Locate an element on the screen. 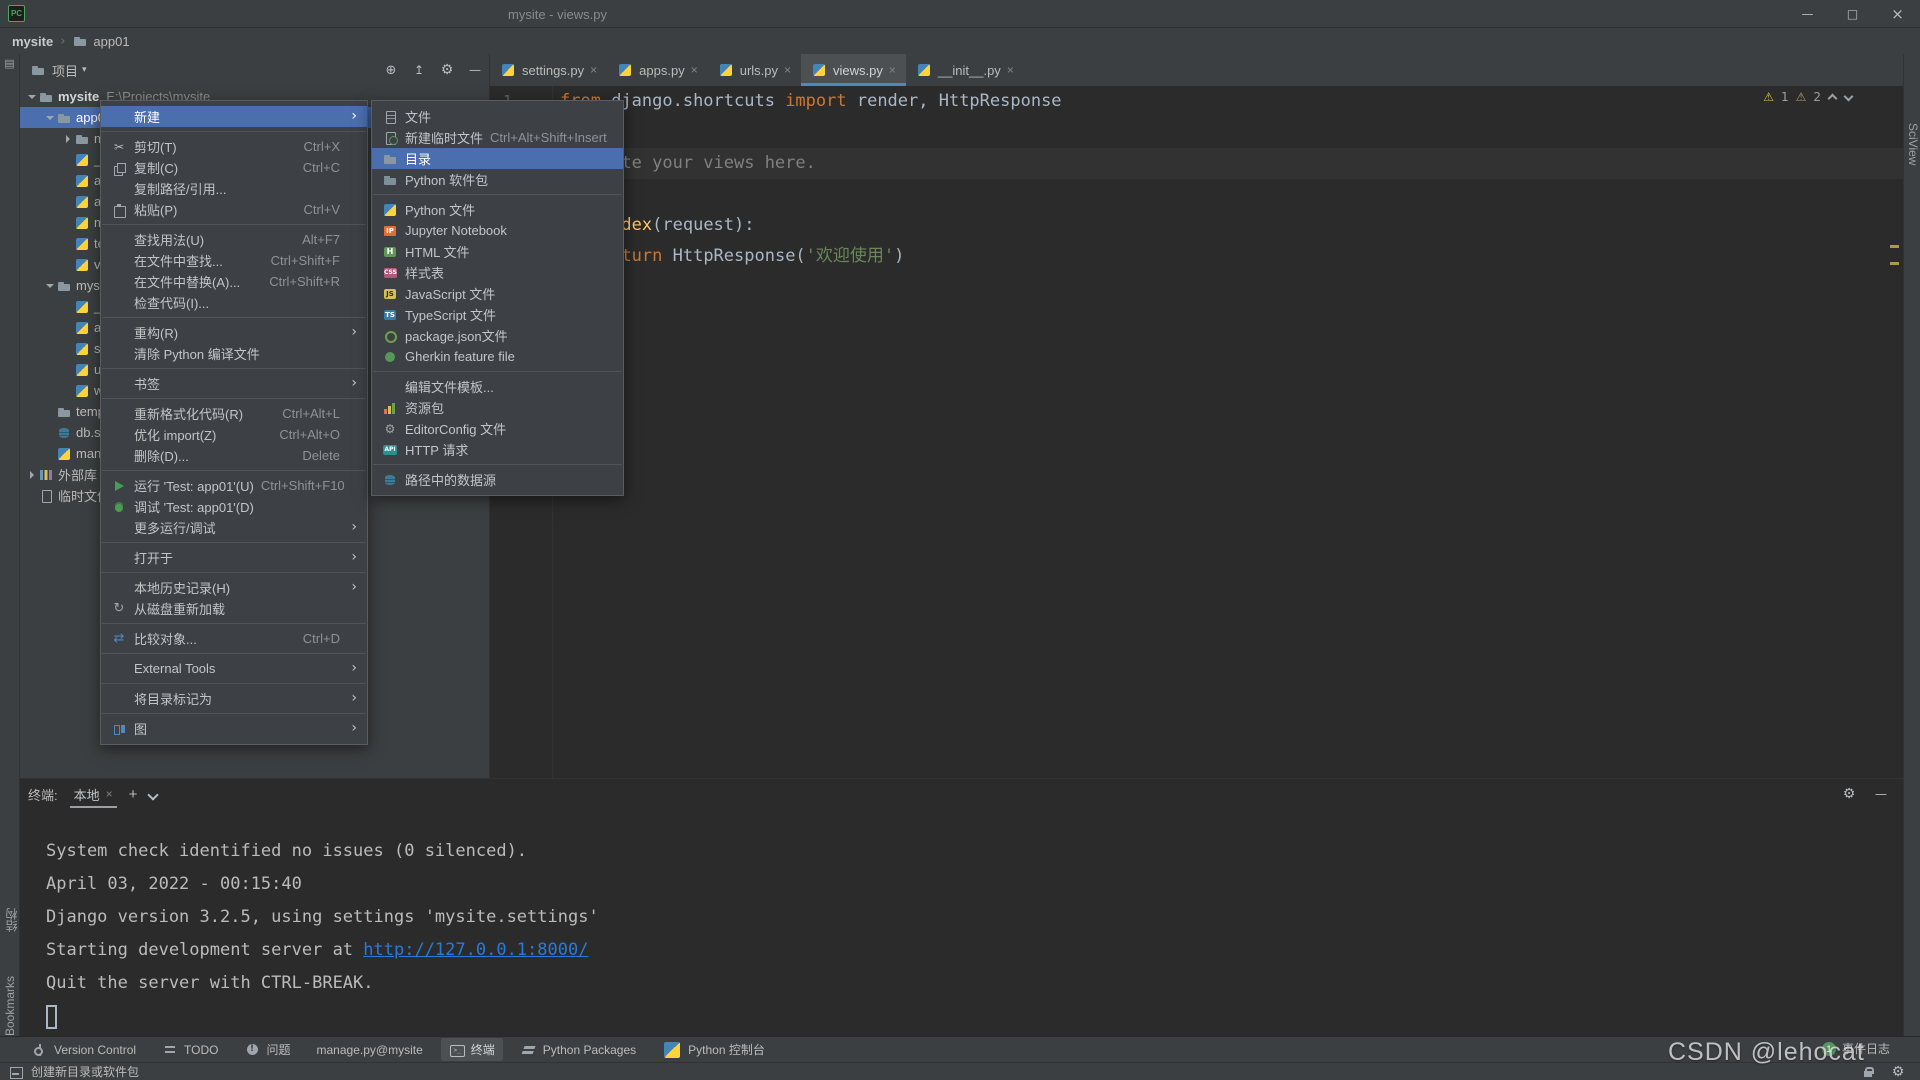  terminal-dropdown-icon is located at coordinates (153, 794).